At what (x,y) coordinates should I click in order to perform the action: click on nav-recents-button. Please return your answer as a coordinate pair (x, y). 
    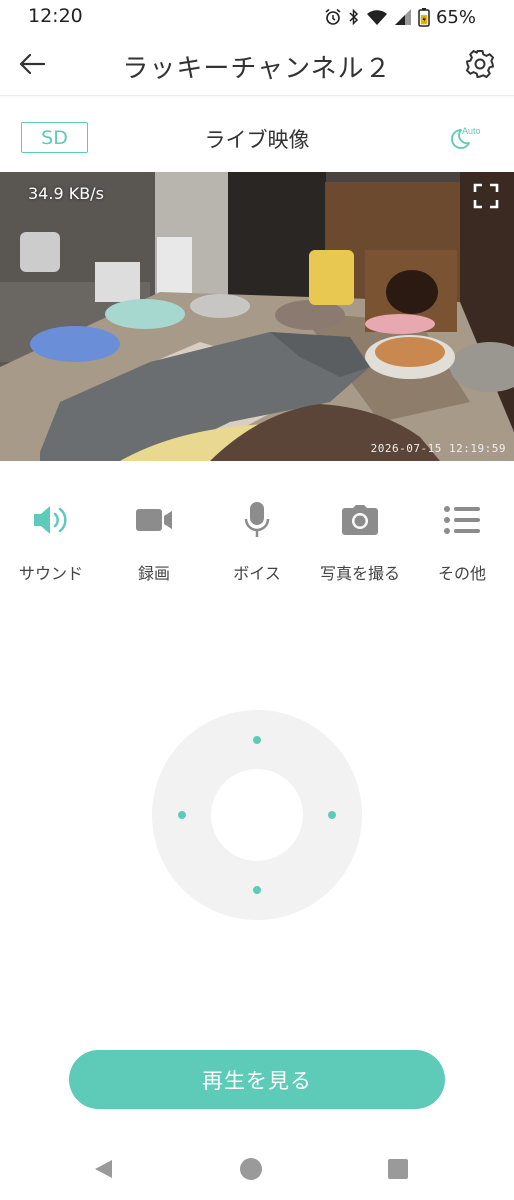
    Looking at the image, I should click on (398, 1171).